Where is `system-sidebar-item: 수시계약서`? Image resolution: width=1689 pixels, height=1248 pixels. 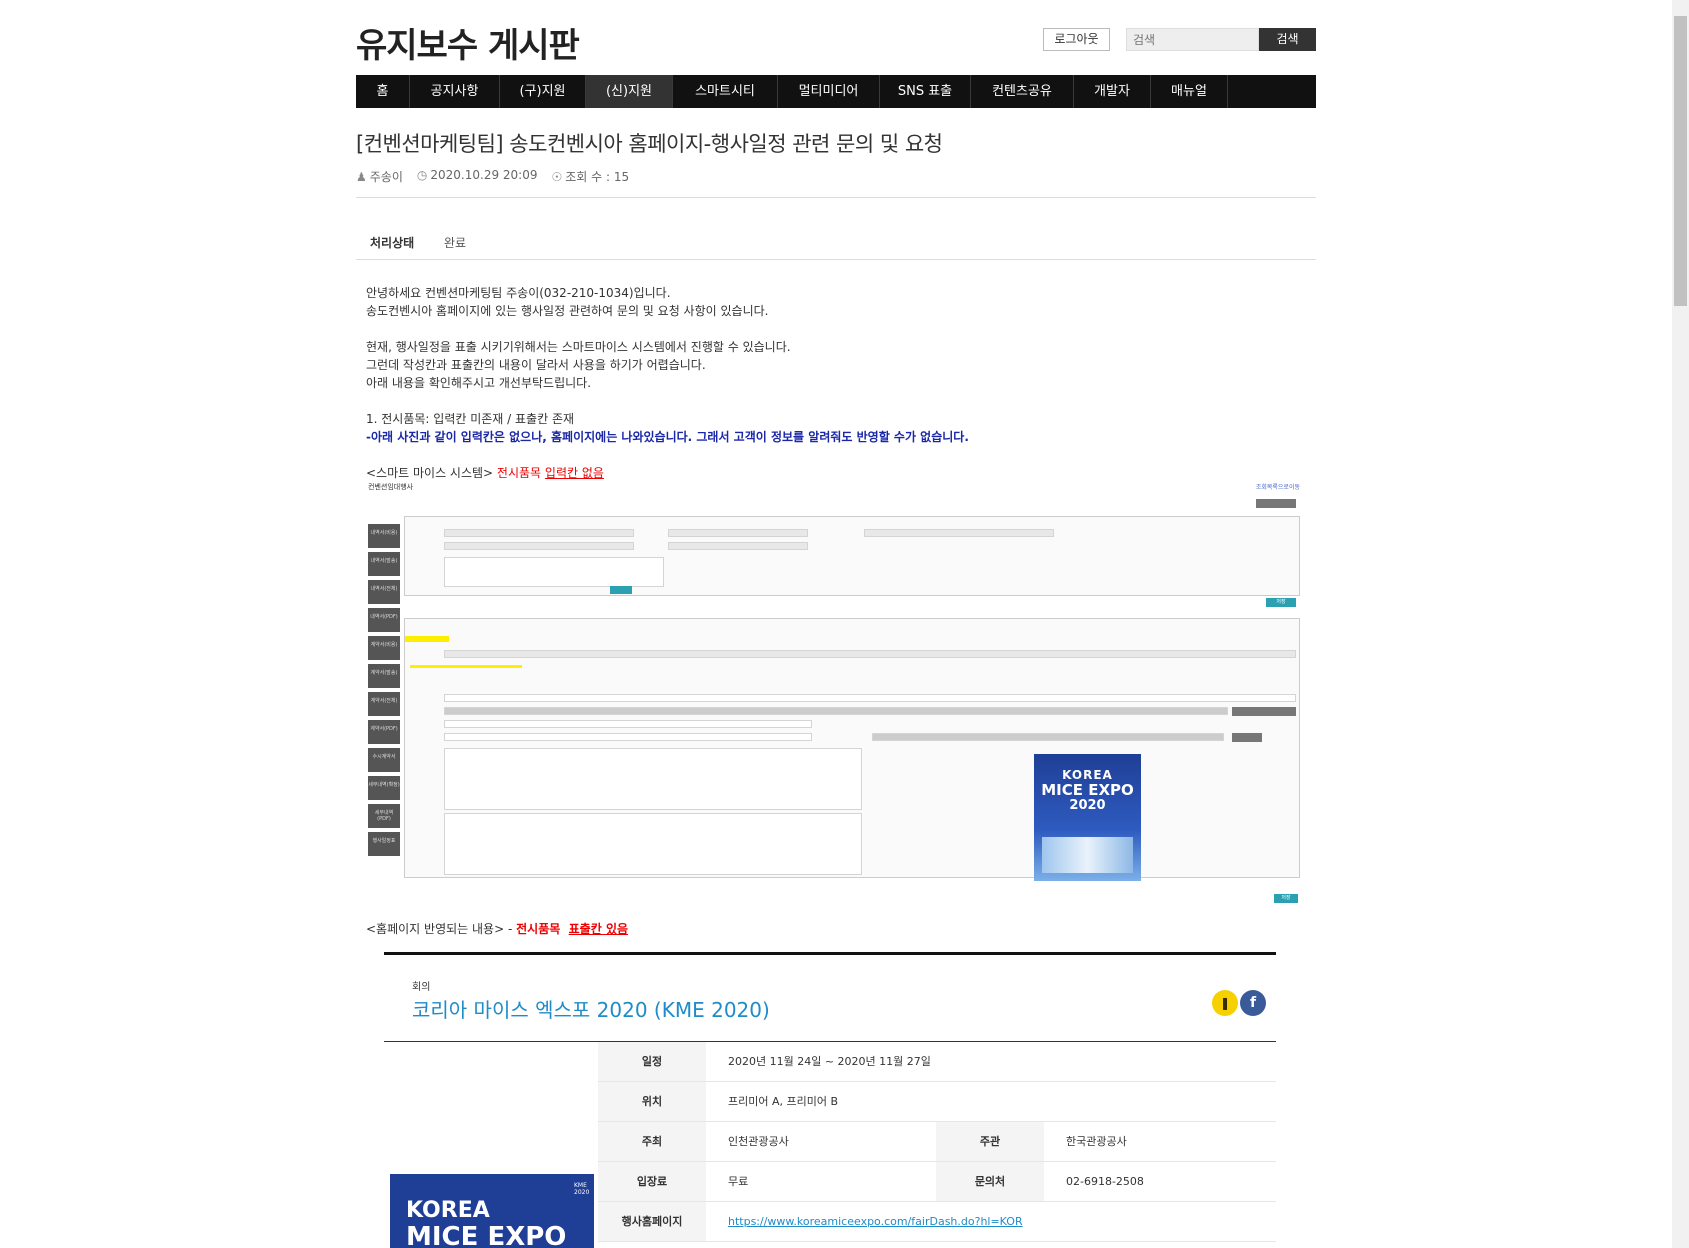 system-sidebar-item: 수시계약서 is located at coordinates (384, 760).